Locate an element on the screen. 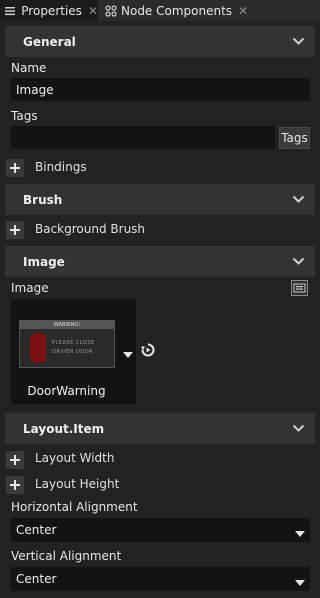  vertical-alignment-select: Center is located at coordinates (160, 579).